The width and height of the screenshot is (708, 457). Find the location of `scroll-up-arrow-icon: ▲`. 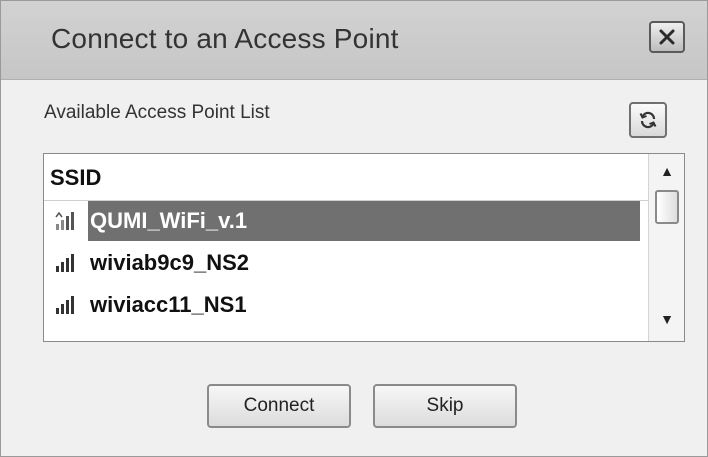

scroll-up-arrow-icon: ▲ is located at coordinates (666, 171).